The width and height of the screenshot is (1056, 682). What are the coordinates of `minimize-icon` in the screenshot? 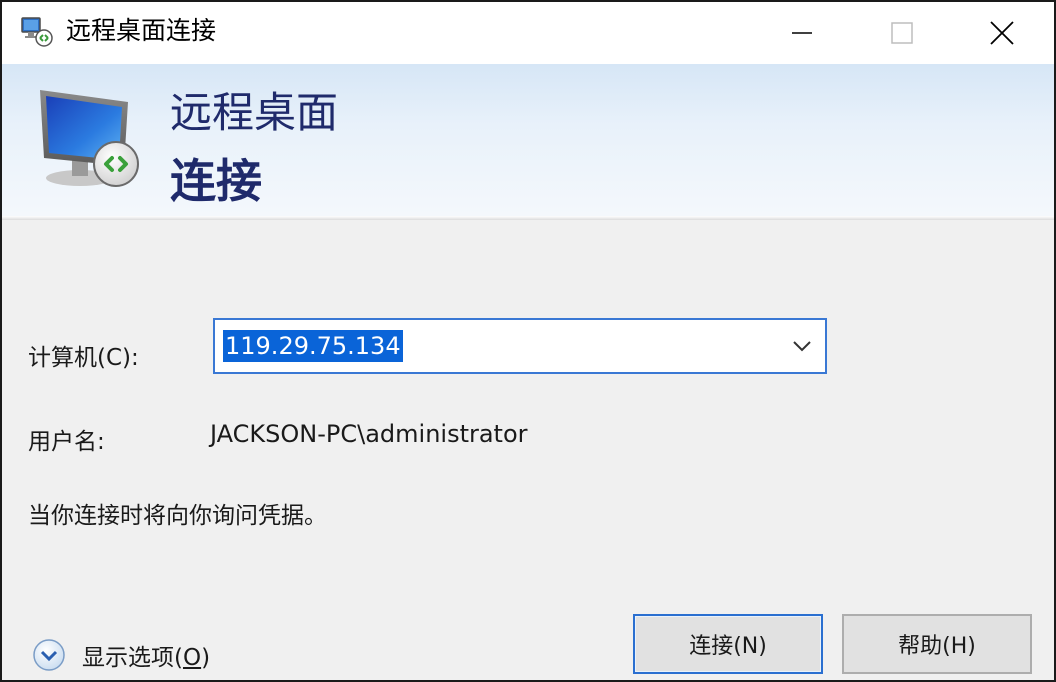 It's located at (802, 33).